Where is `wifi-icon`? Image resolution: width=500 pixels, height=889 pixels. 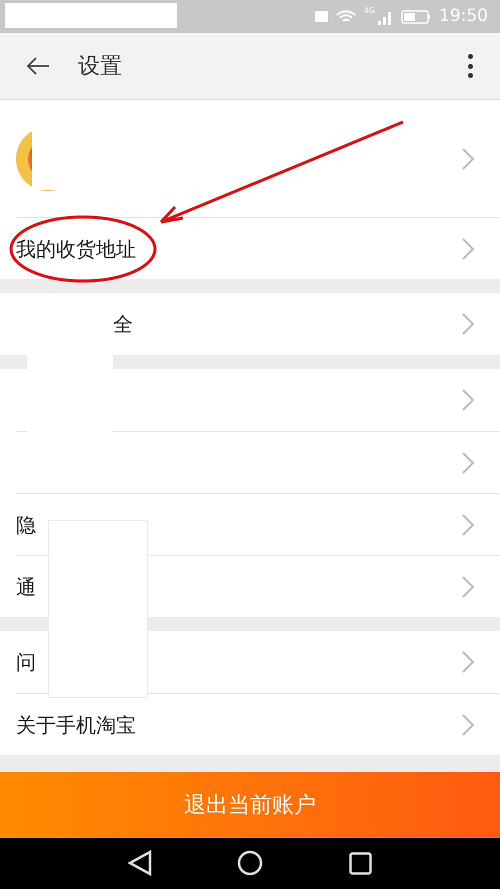 wifi-icon is located at coordinates (346, 17).